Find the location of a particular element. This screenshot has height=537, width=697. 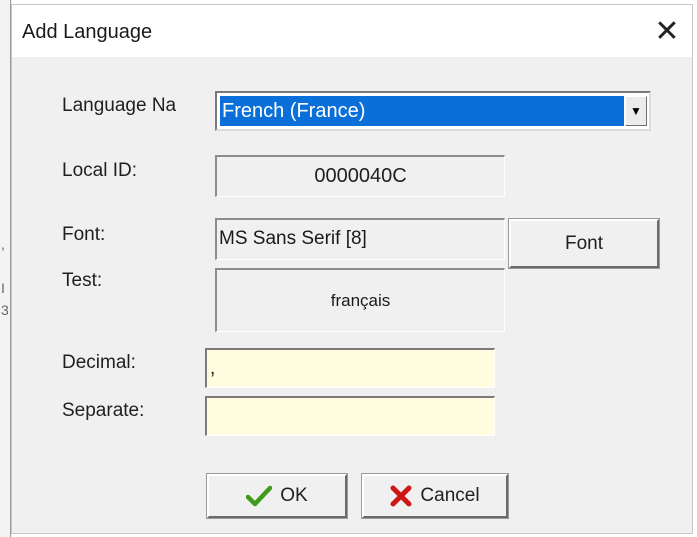

decimal-label: Decimal: is located at coordinates (99, 362).